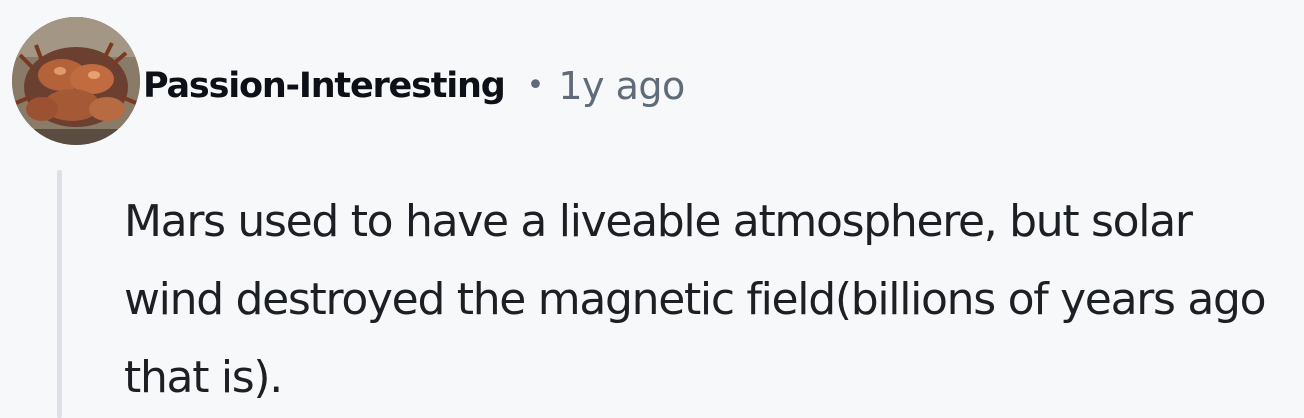  I want to click on crab-photo-avatar-image, so click(76, 81).